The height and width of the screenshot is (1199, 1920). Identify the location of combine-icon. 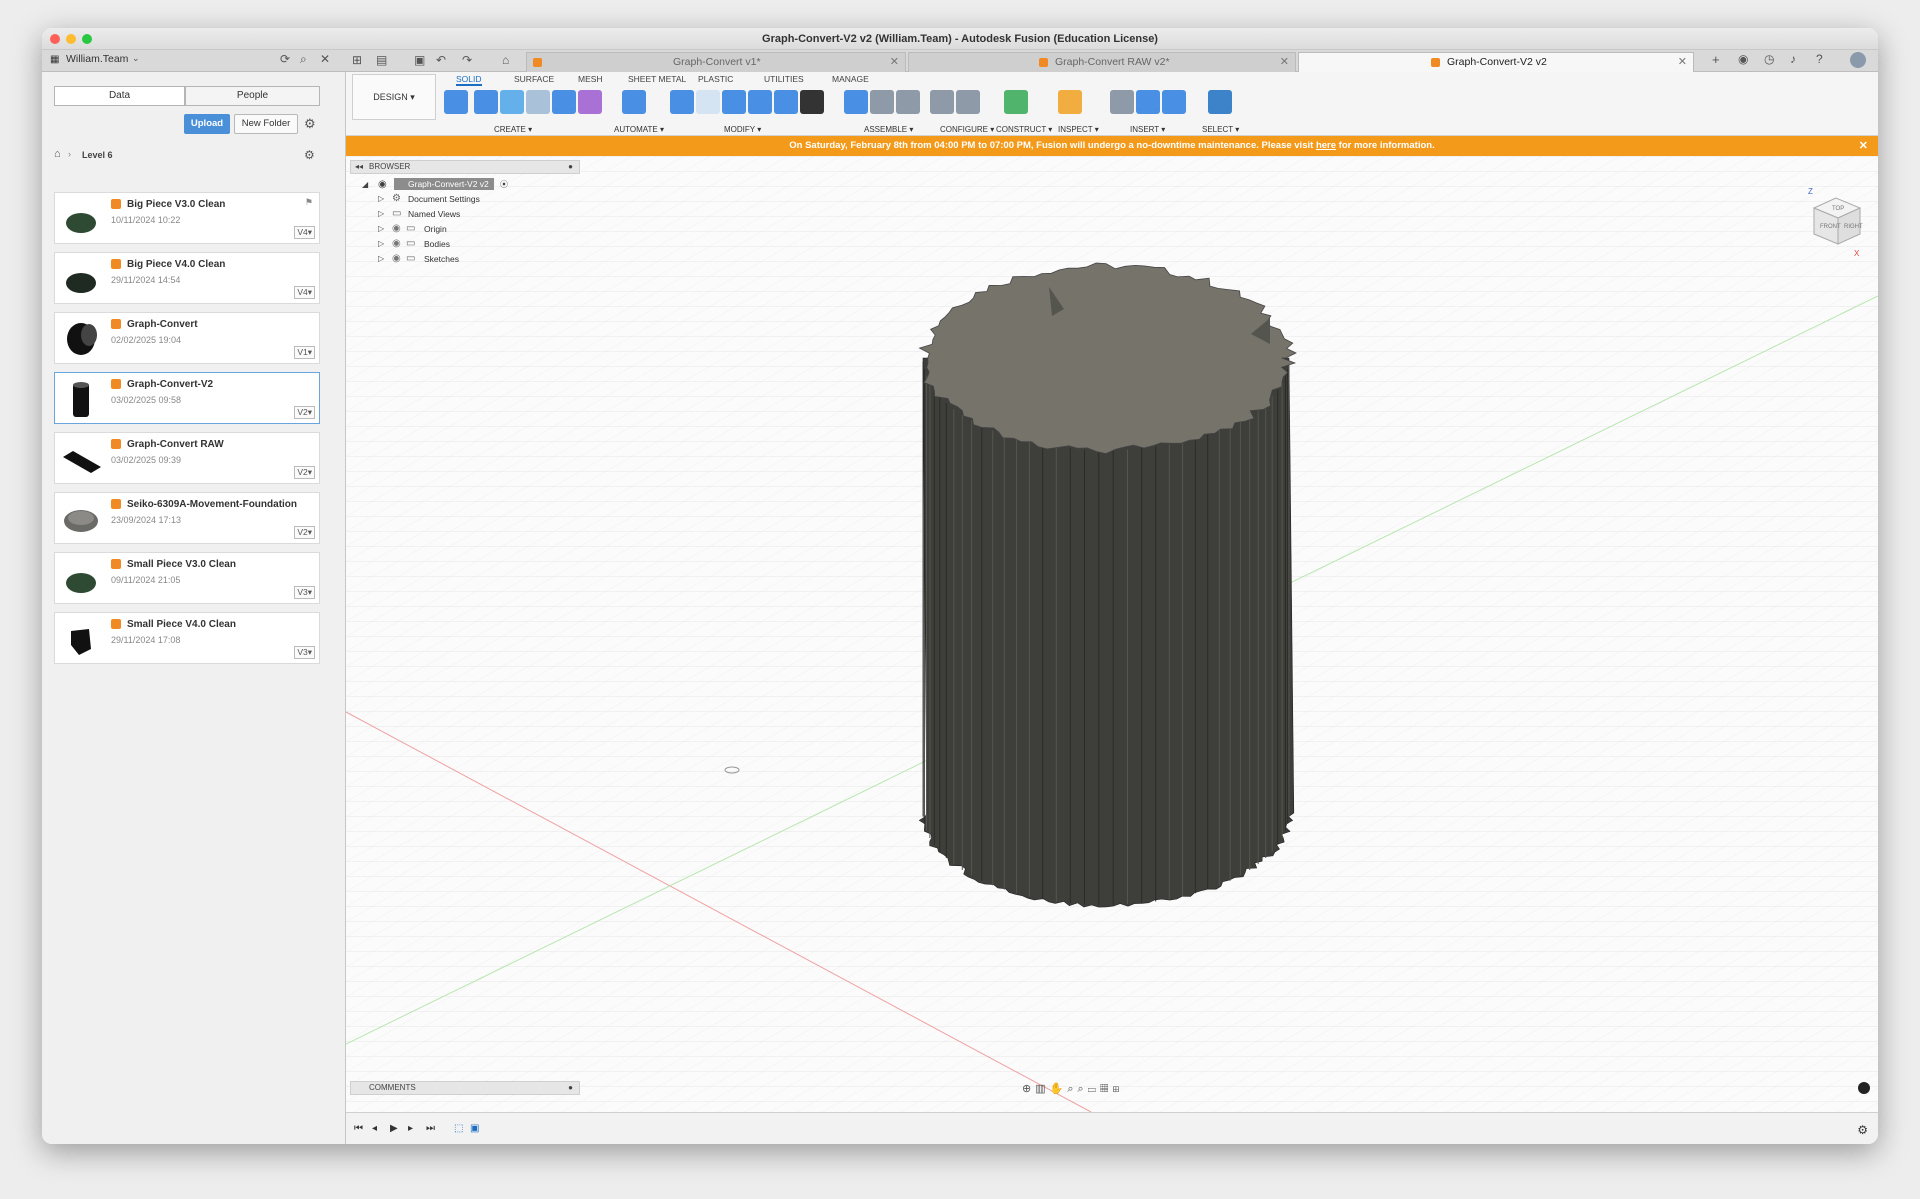
(760, 102).